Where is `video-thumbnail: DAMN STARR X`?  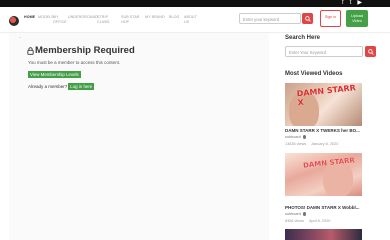 video-thumbnail: DAMN STARR X is located at coordinates (323, 104).